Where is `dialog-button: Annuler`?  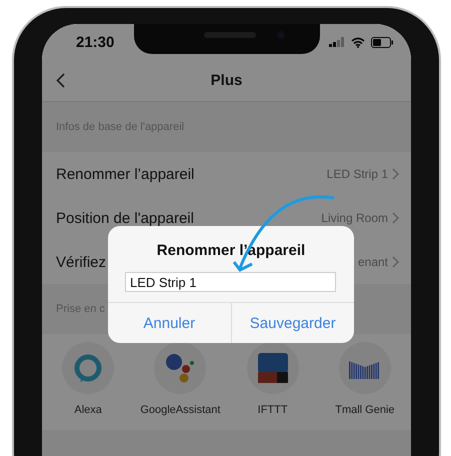
dialog-button: Annuler is located at coordinates (169, 323).